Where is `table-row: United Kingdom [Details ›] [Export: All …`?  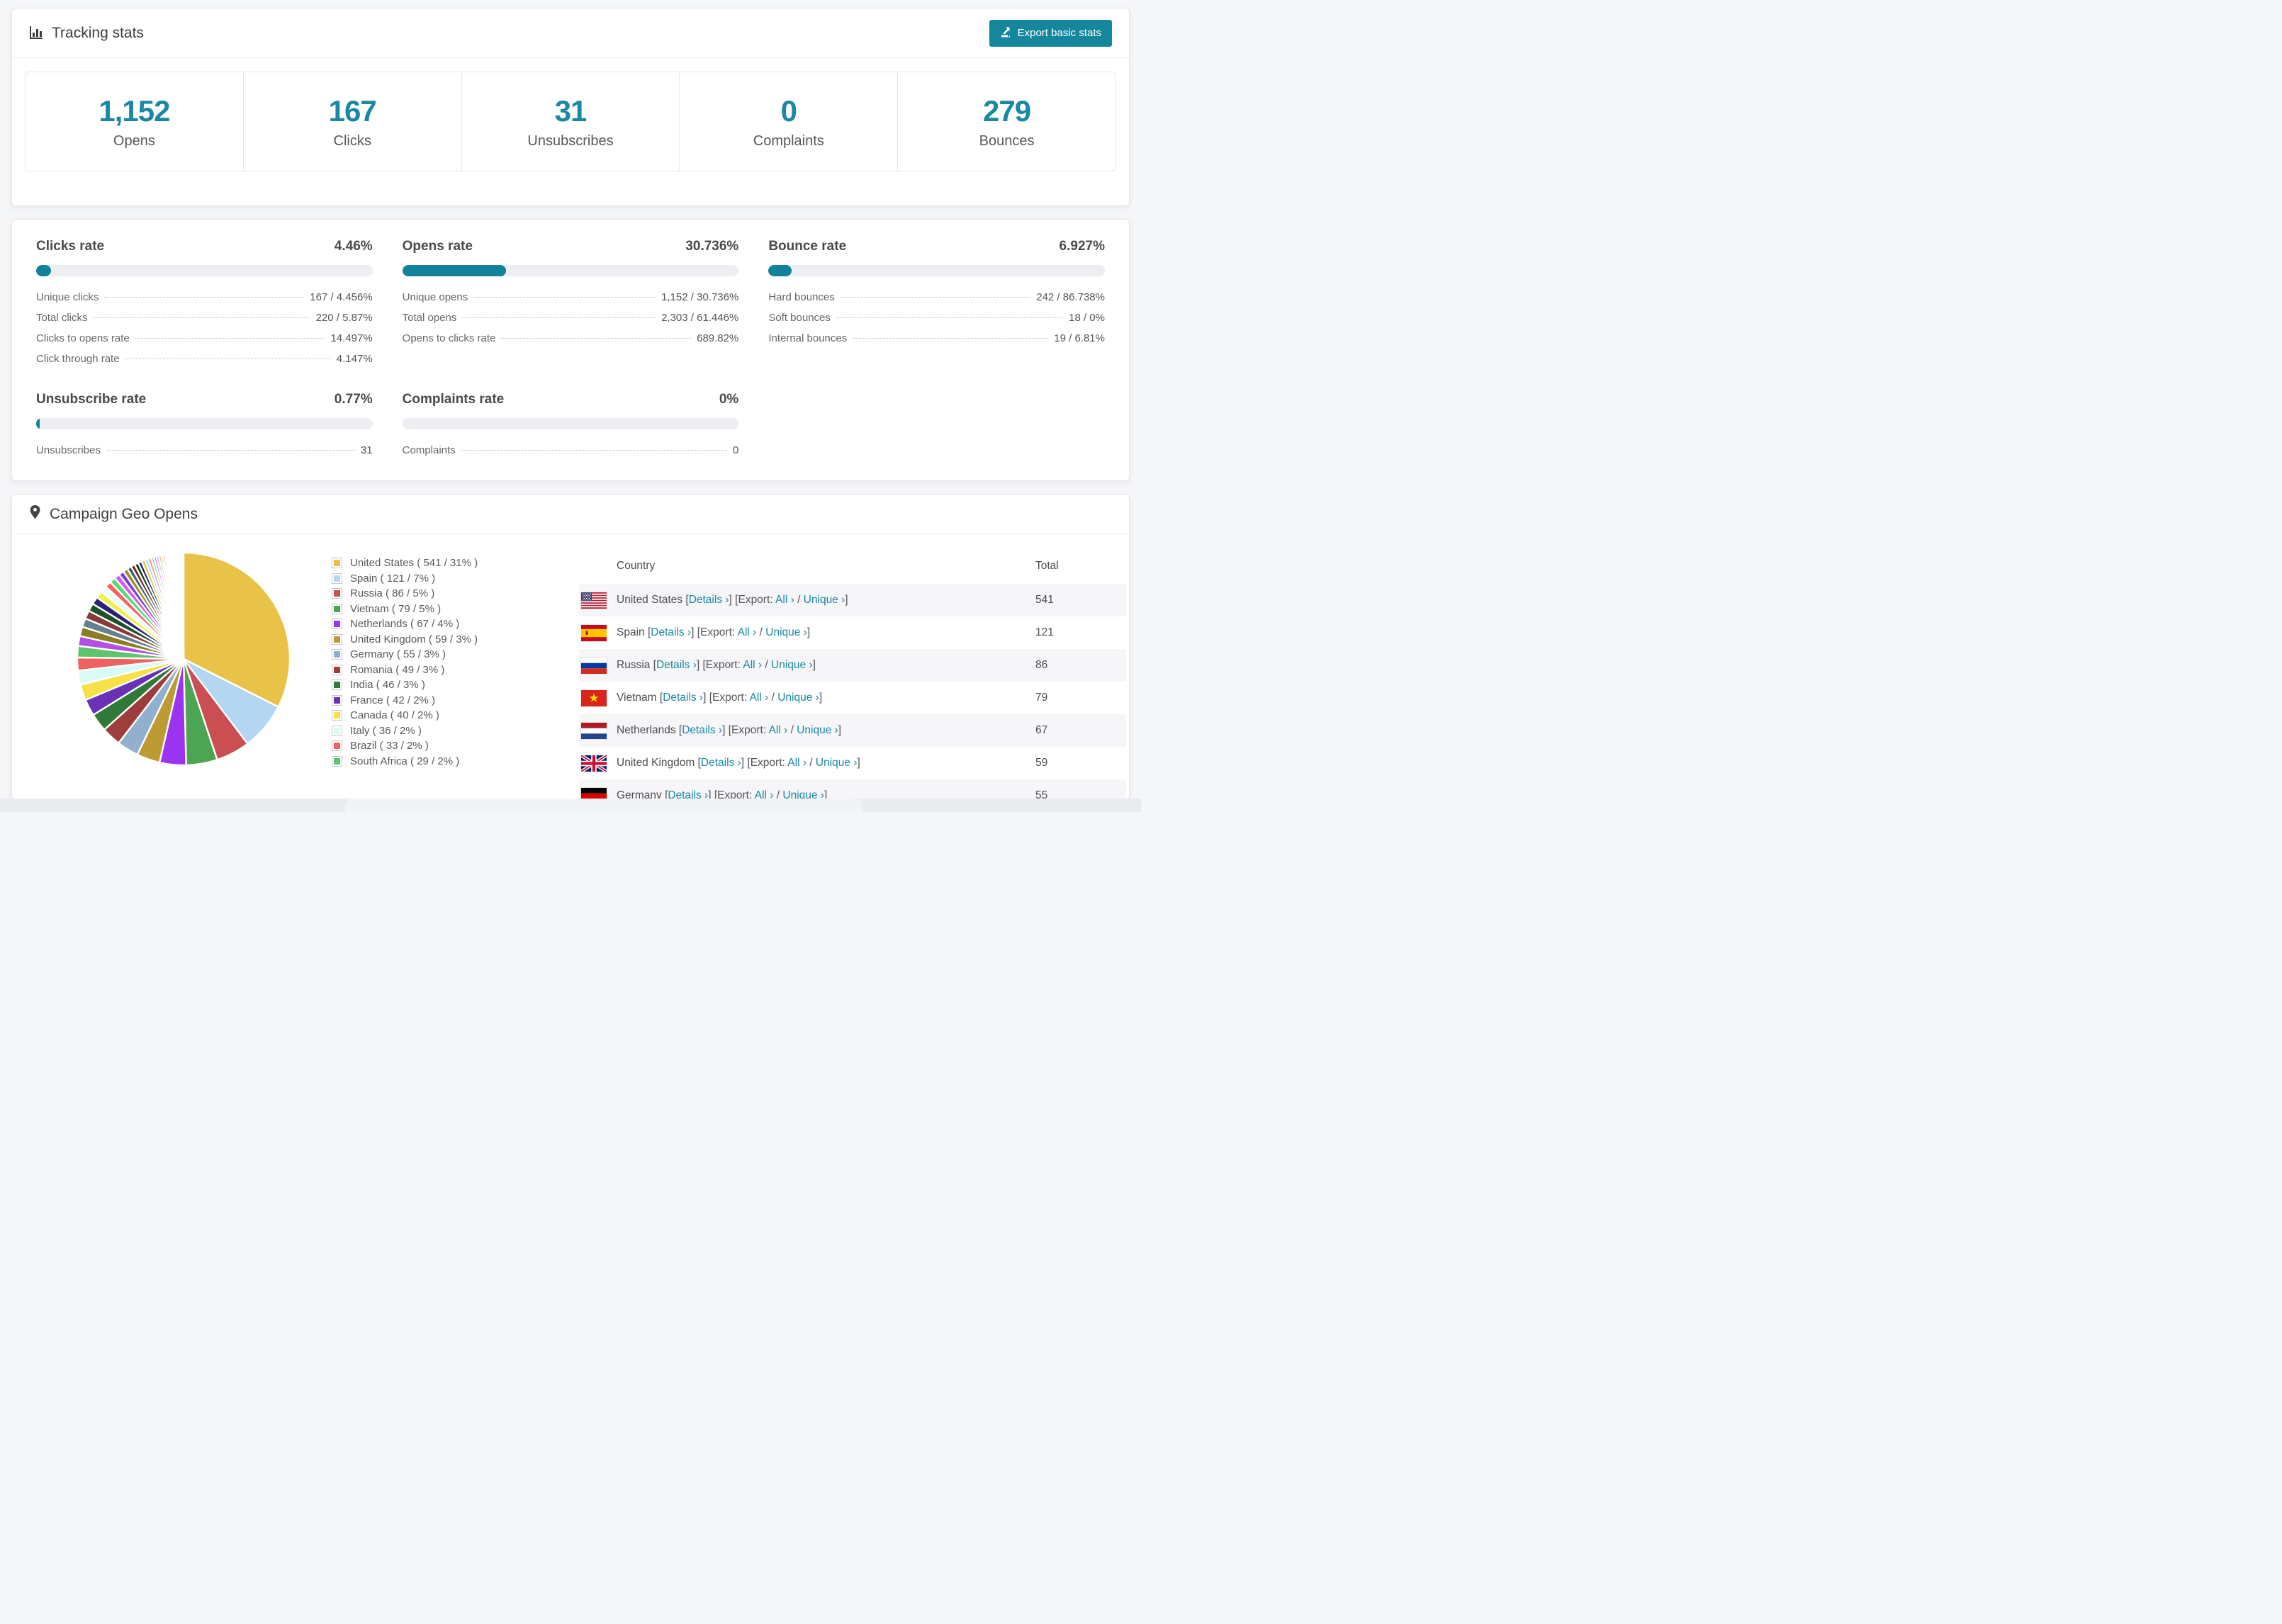 table-row: United Kingdom [Details ›] [Export: All … is located at coordinates (852, 763).